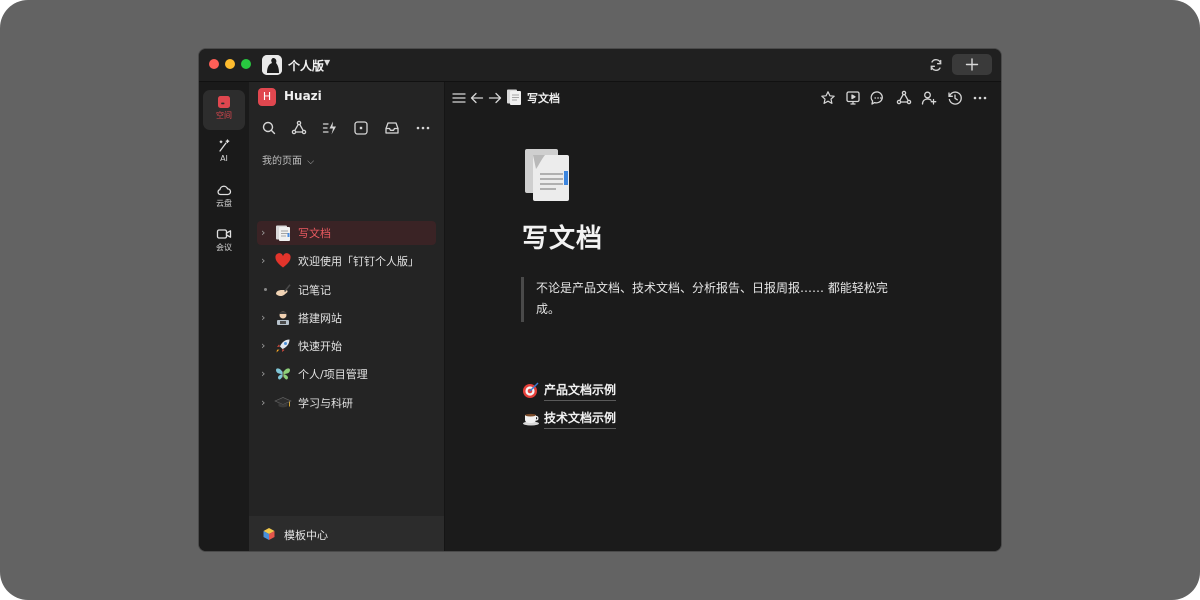  I want to click on tree-item-write-doc: › 写文档, so click(346, 233).